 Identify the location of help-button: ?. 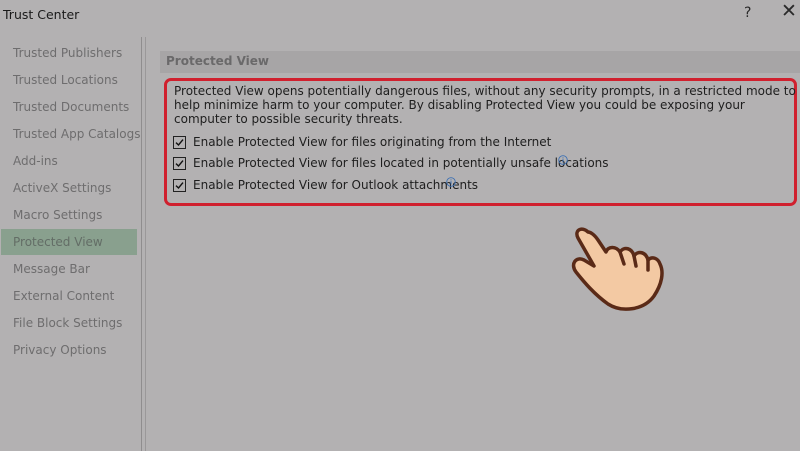
(747, 13).